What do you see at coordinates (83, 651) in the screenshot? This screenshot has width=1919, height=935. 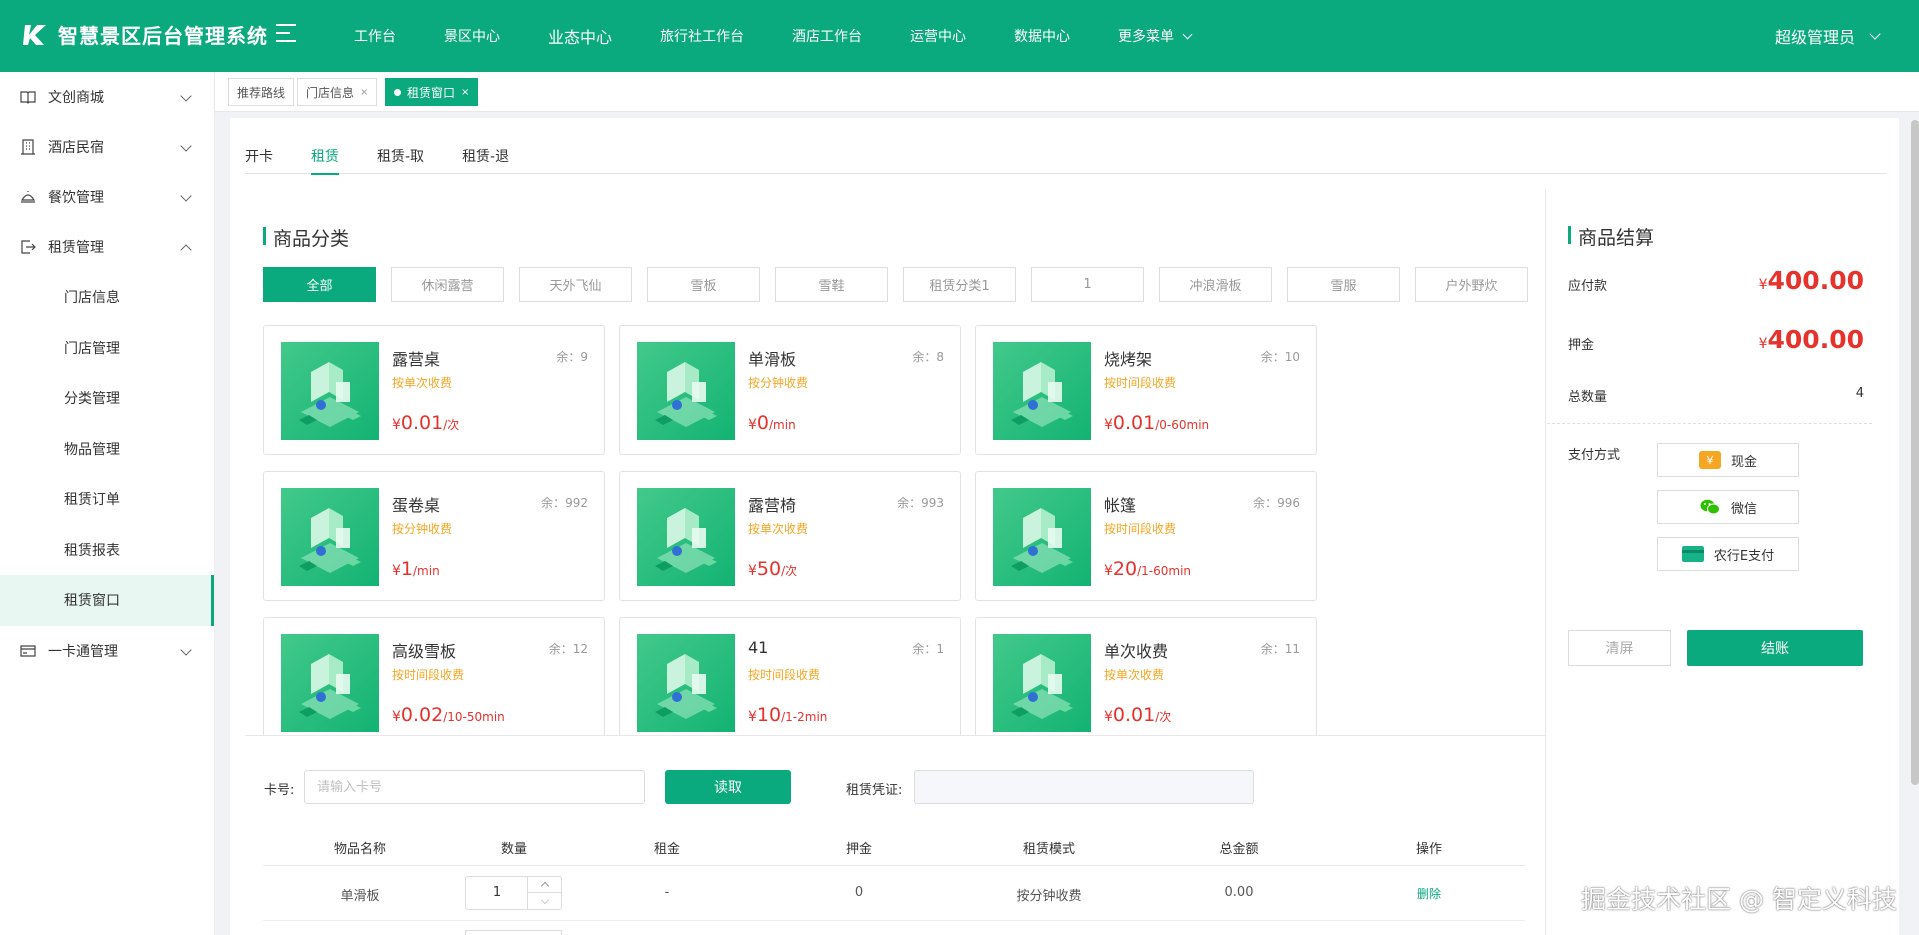 I see `sidebar-group-label: 一卡通管理` at bounding box center [83, 651].